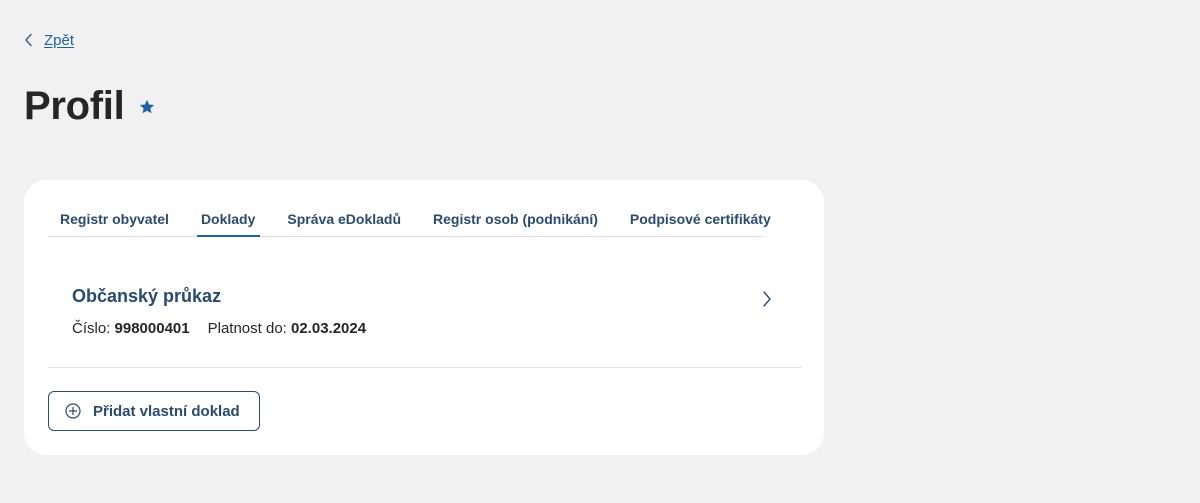 The width and height of the screenshot is (1200, 503). I want to click on document-validity-label: Platnost do:, so click(247, 328).